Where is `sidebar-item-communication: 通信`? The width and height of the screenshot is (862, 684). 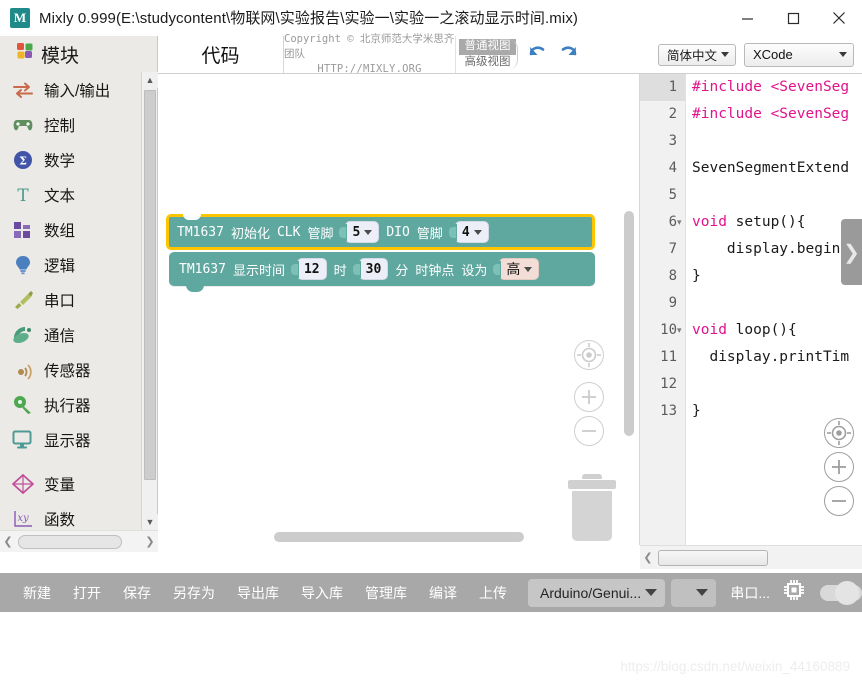
sidebar-item-communication: 通信 is located at coordinates (71, 334).